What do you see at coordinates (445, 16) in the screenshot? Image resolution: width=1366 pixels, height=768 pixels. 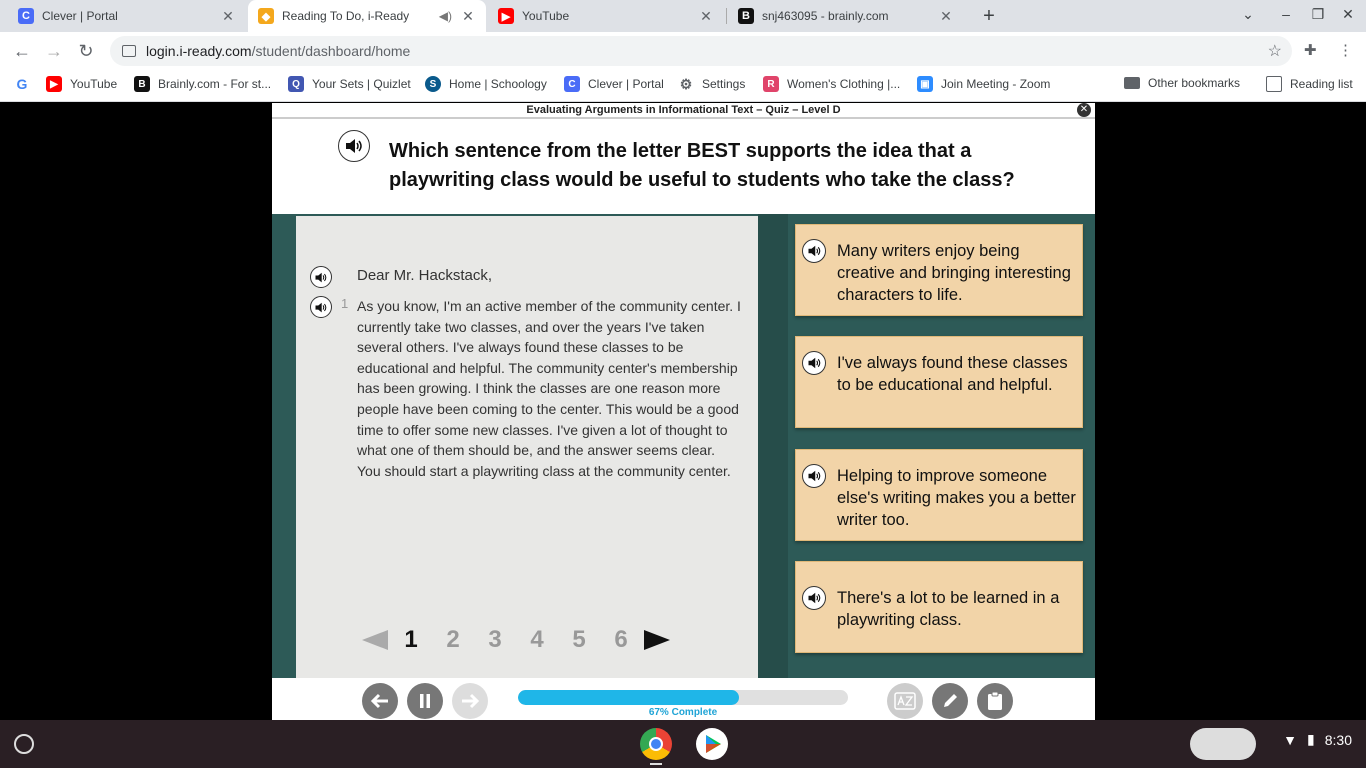 I see `audio-playing-icon: ◀)` at bounding box center [445, 16].